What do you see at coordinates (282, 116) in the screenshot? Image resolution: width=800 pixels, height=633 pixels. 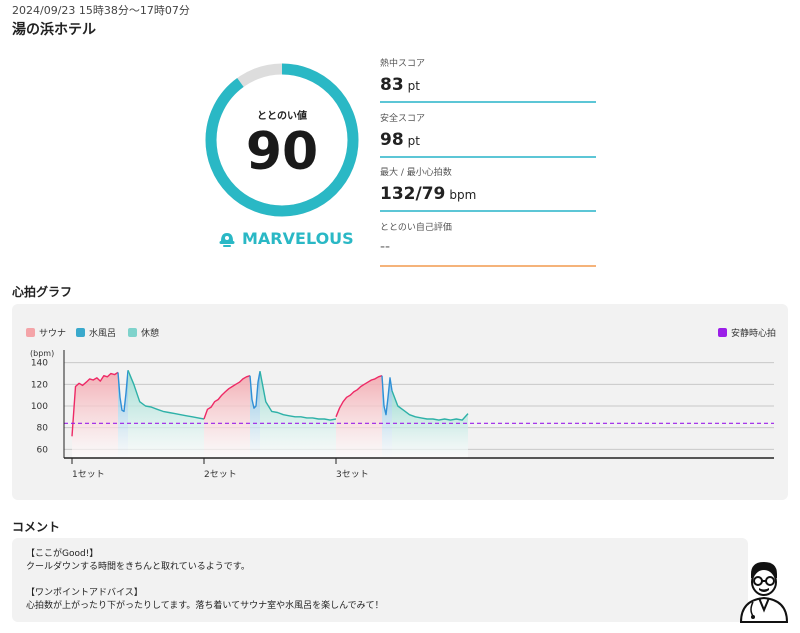 I see `gauge-label: ととのい値` at bounding box center [282, 116].